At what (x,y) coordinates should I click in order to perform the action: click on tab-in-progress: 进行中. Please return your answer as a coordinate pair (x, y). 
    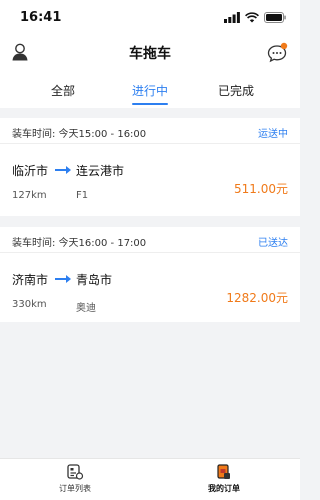
    Looking at the image, I should click on (150, 90).